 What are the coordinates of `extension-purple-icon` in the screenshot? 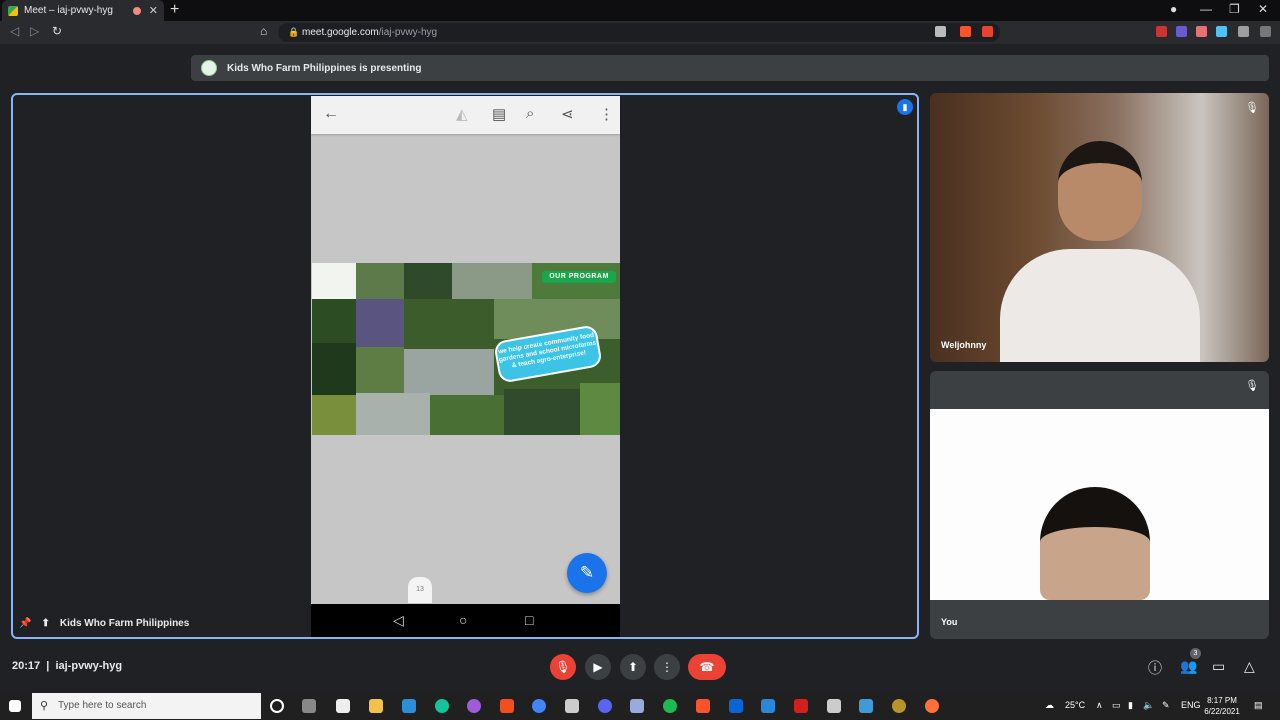 It's located at (1181, 31).